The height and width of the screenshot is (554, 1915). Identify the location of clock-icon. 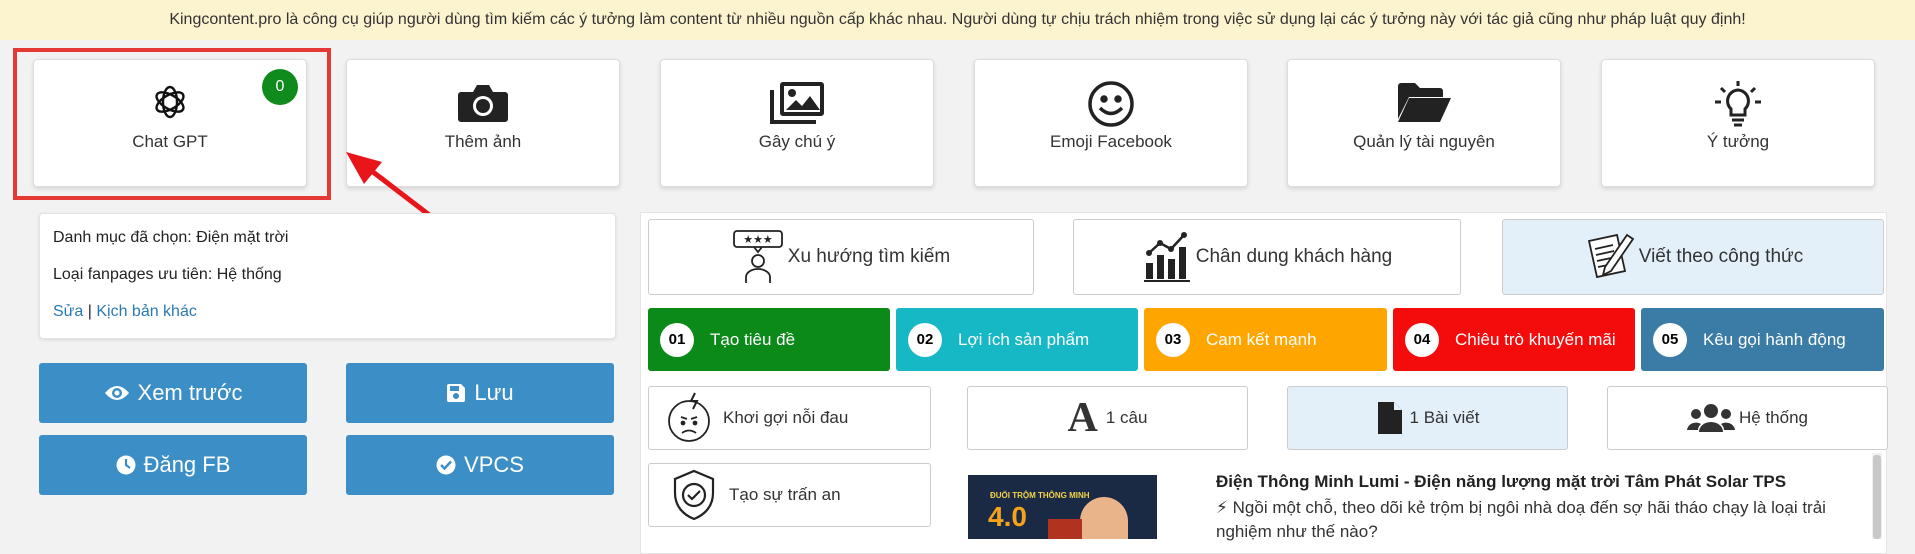
(126, 465).